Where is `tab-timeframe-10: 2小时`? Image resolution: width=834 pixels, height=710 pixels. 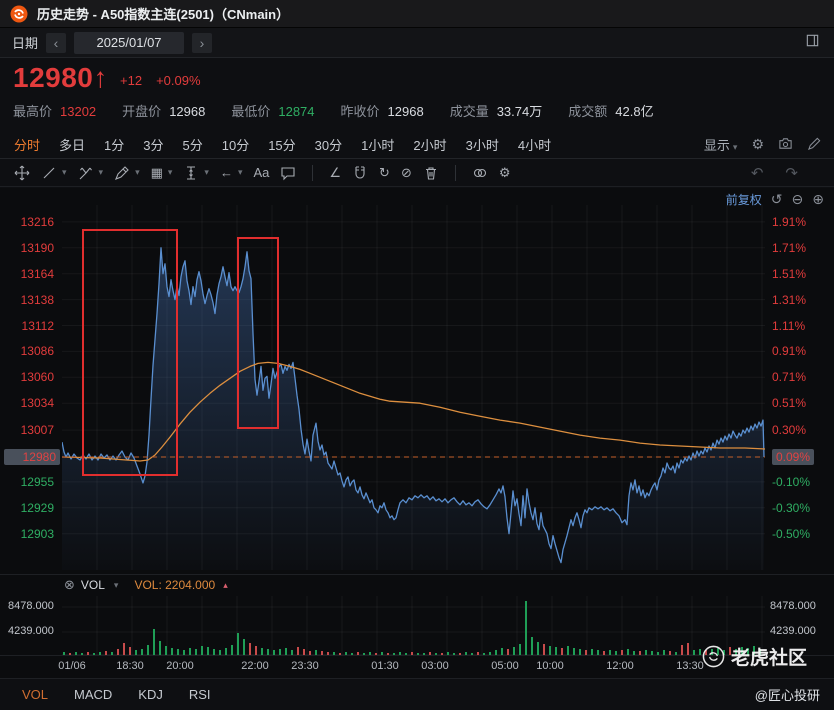 tab-timeframe-10: 2小时 is located at coordinates (429, 144).